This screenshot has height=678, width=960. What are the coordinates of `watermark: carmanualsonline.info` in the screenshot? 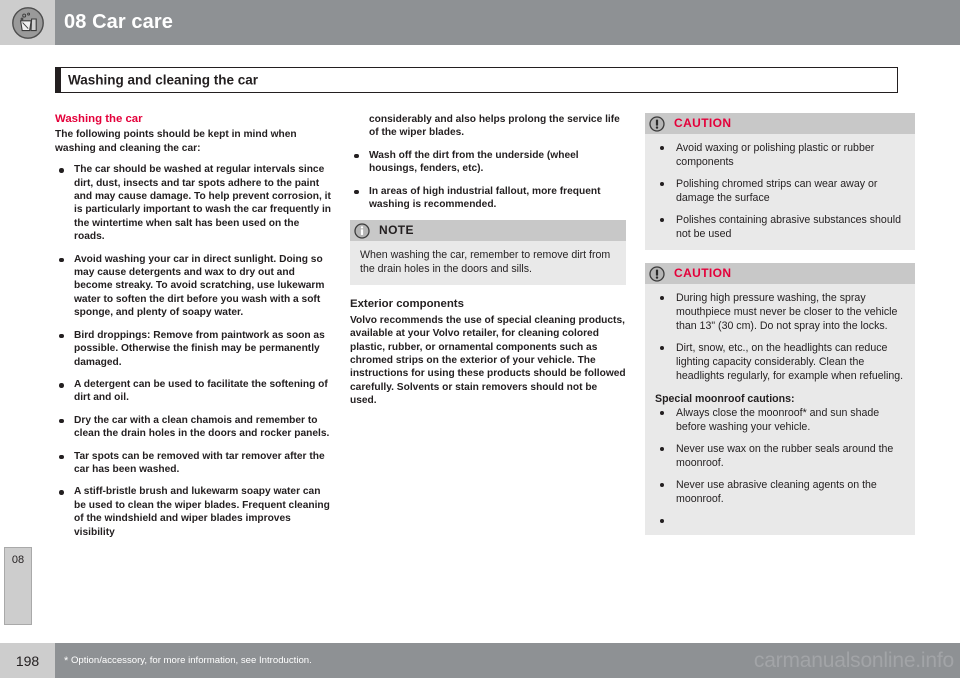 It's located at (853, 660).